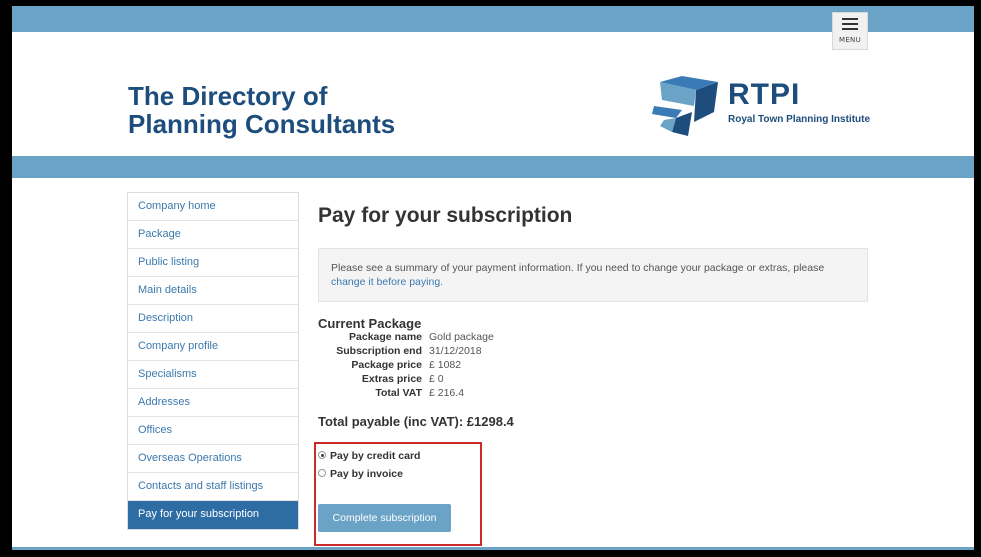 The width and height of the screenshot is (981, 557). Describe the element at coordinates (213, 431) in the screenshot. I see `sidebar-item-offices: Offices` at that location.